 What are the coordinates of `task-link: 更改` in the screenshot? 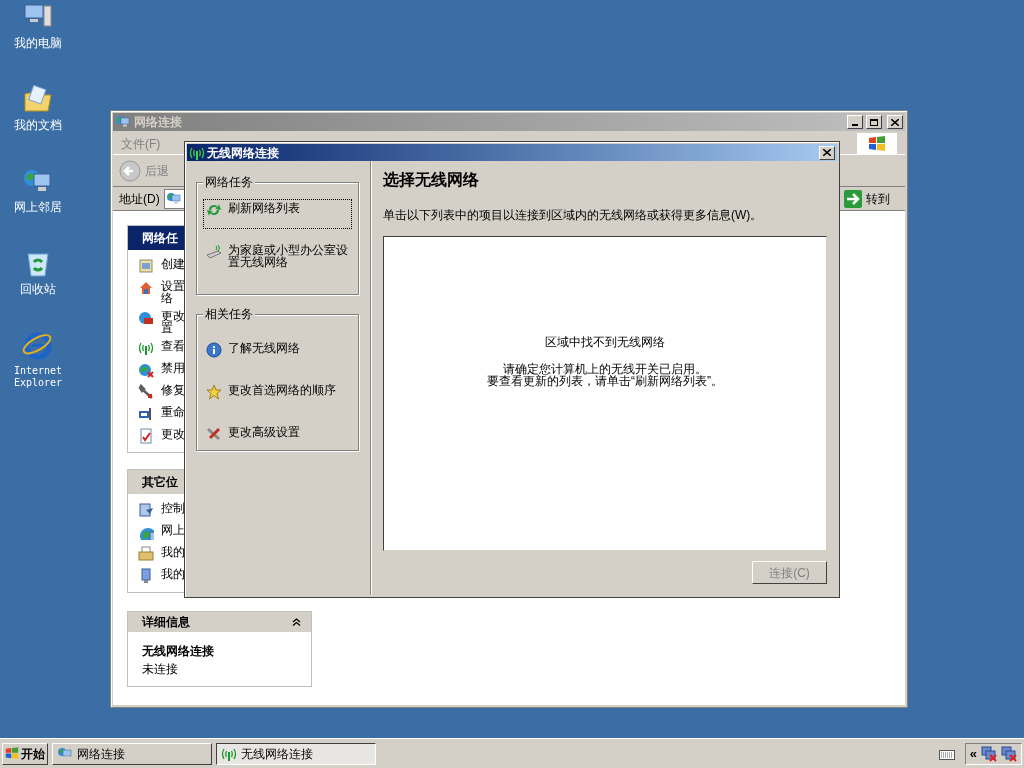 It's located at (173, 434).